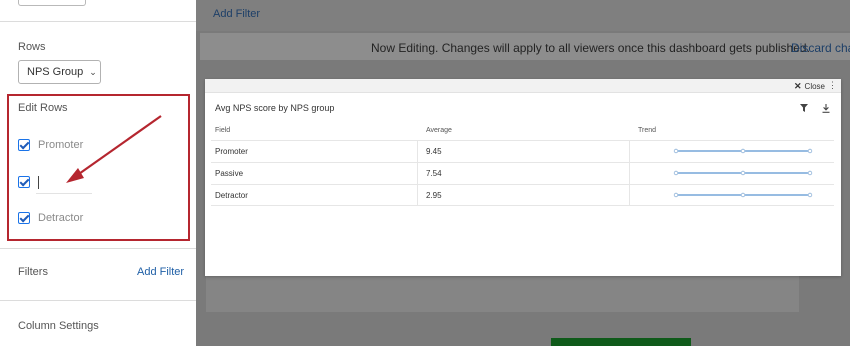 The image size is (850, 346). Describe the element at coordinates (236, 14) in the screenshot. I see `add-filter-top-link: Add Filter` at that location.